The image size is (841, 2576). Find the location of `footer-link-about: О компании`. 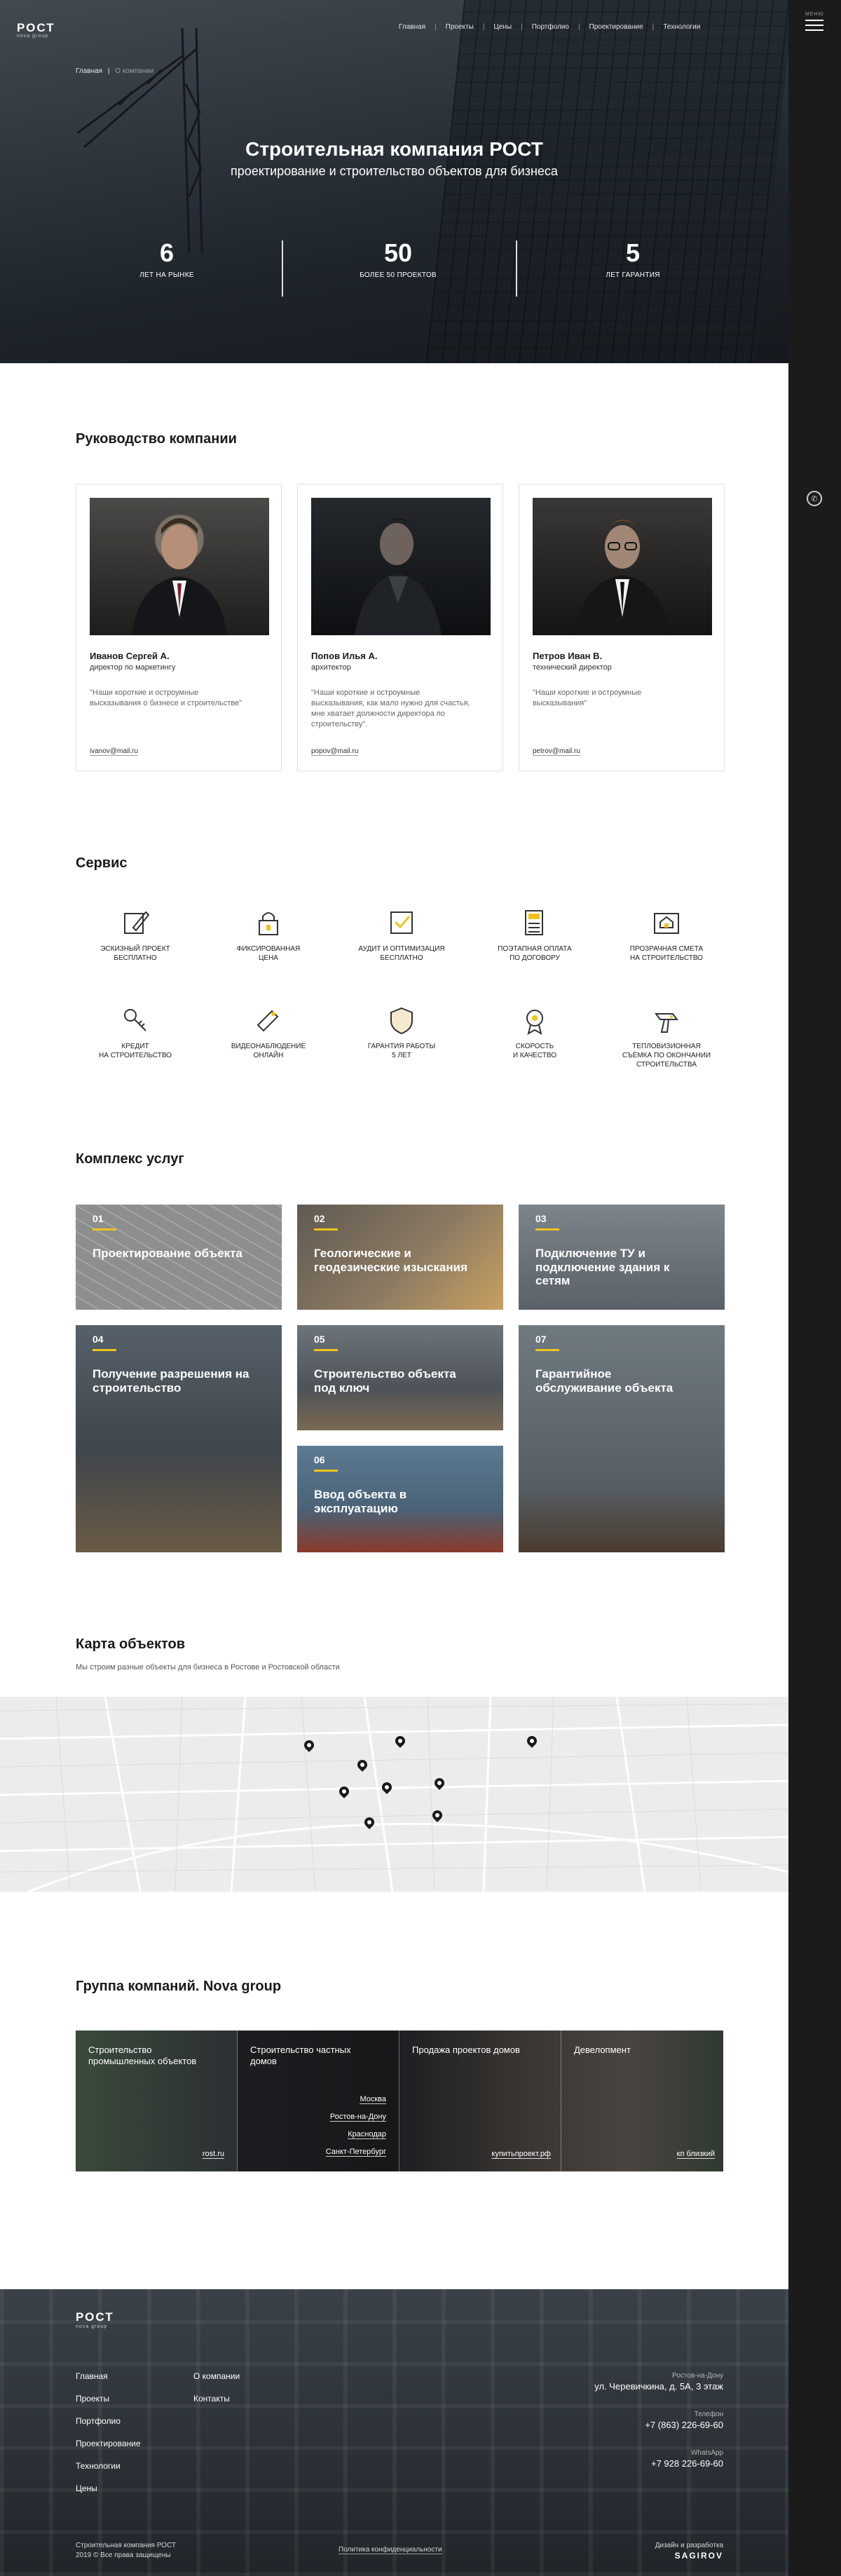

footer-link-about: О компании is located at coordinates (216, 2376).